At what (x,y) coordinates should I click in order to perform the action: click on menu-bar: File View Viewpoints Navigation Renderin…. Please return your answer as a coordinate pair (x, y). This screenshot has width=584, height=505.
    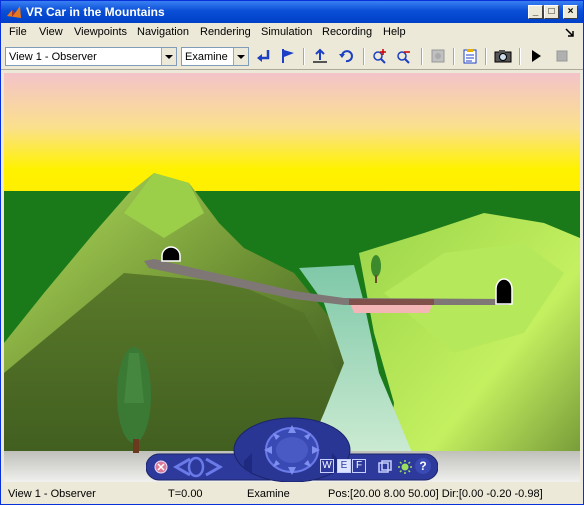
    Looking at the image, I should click on (292, 32).